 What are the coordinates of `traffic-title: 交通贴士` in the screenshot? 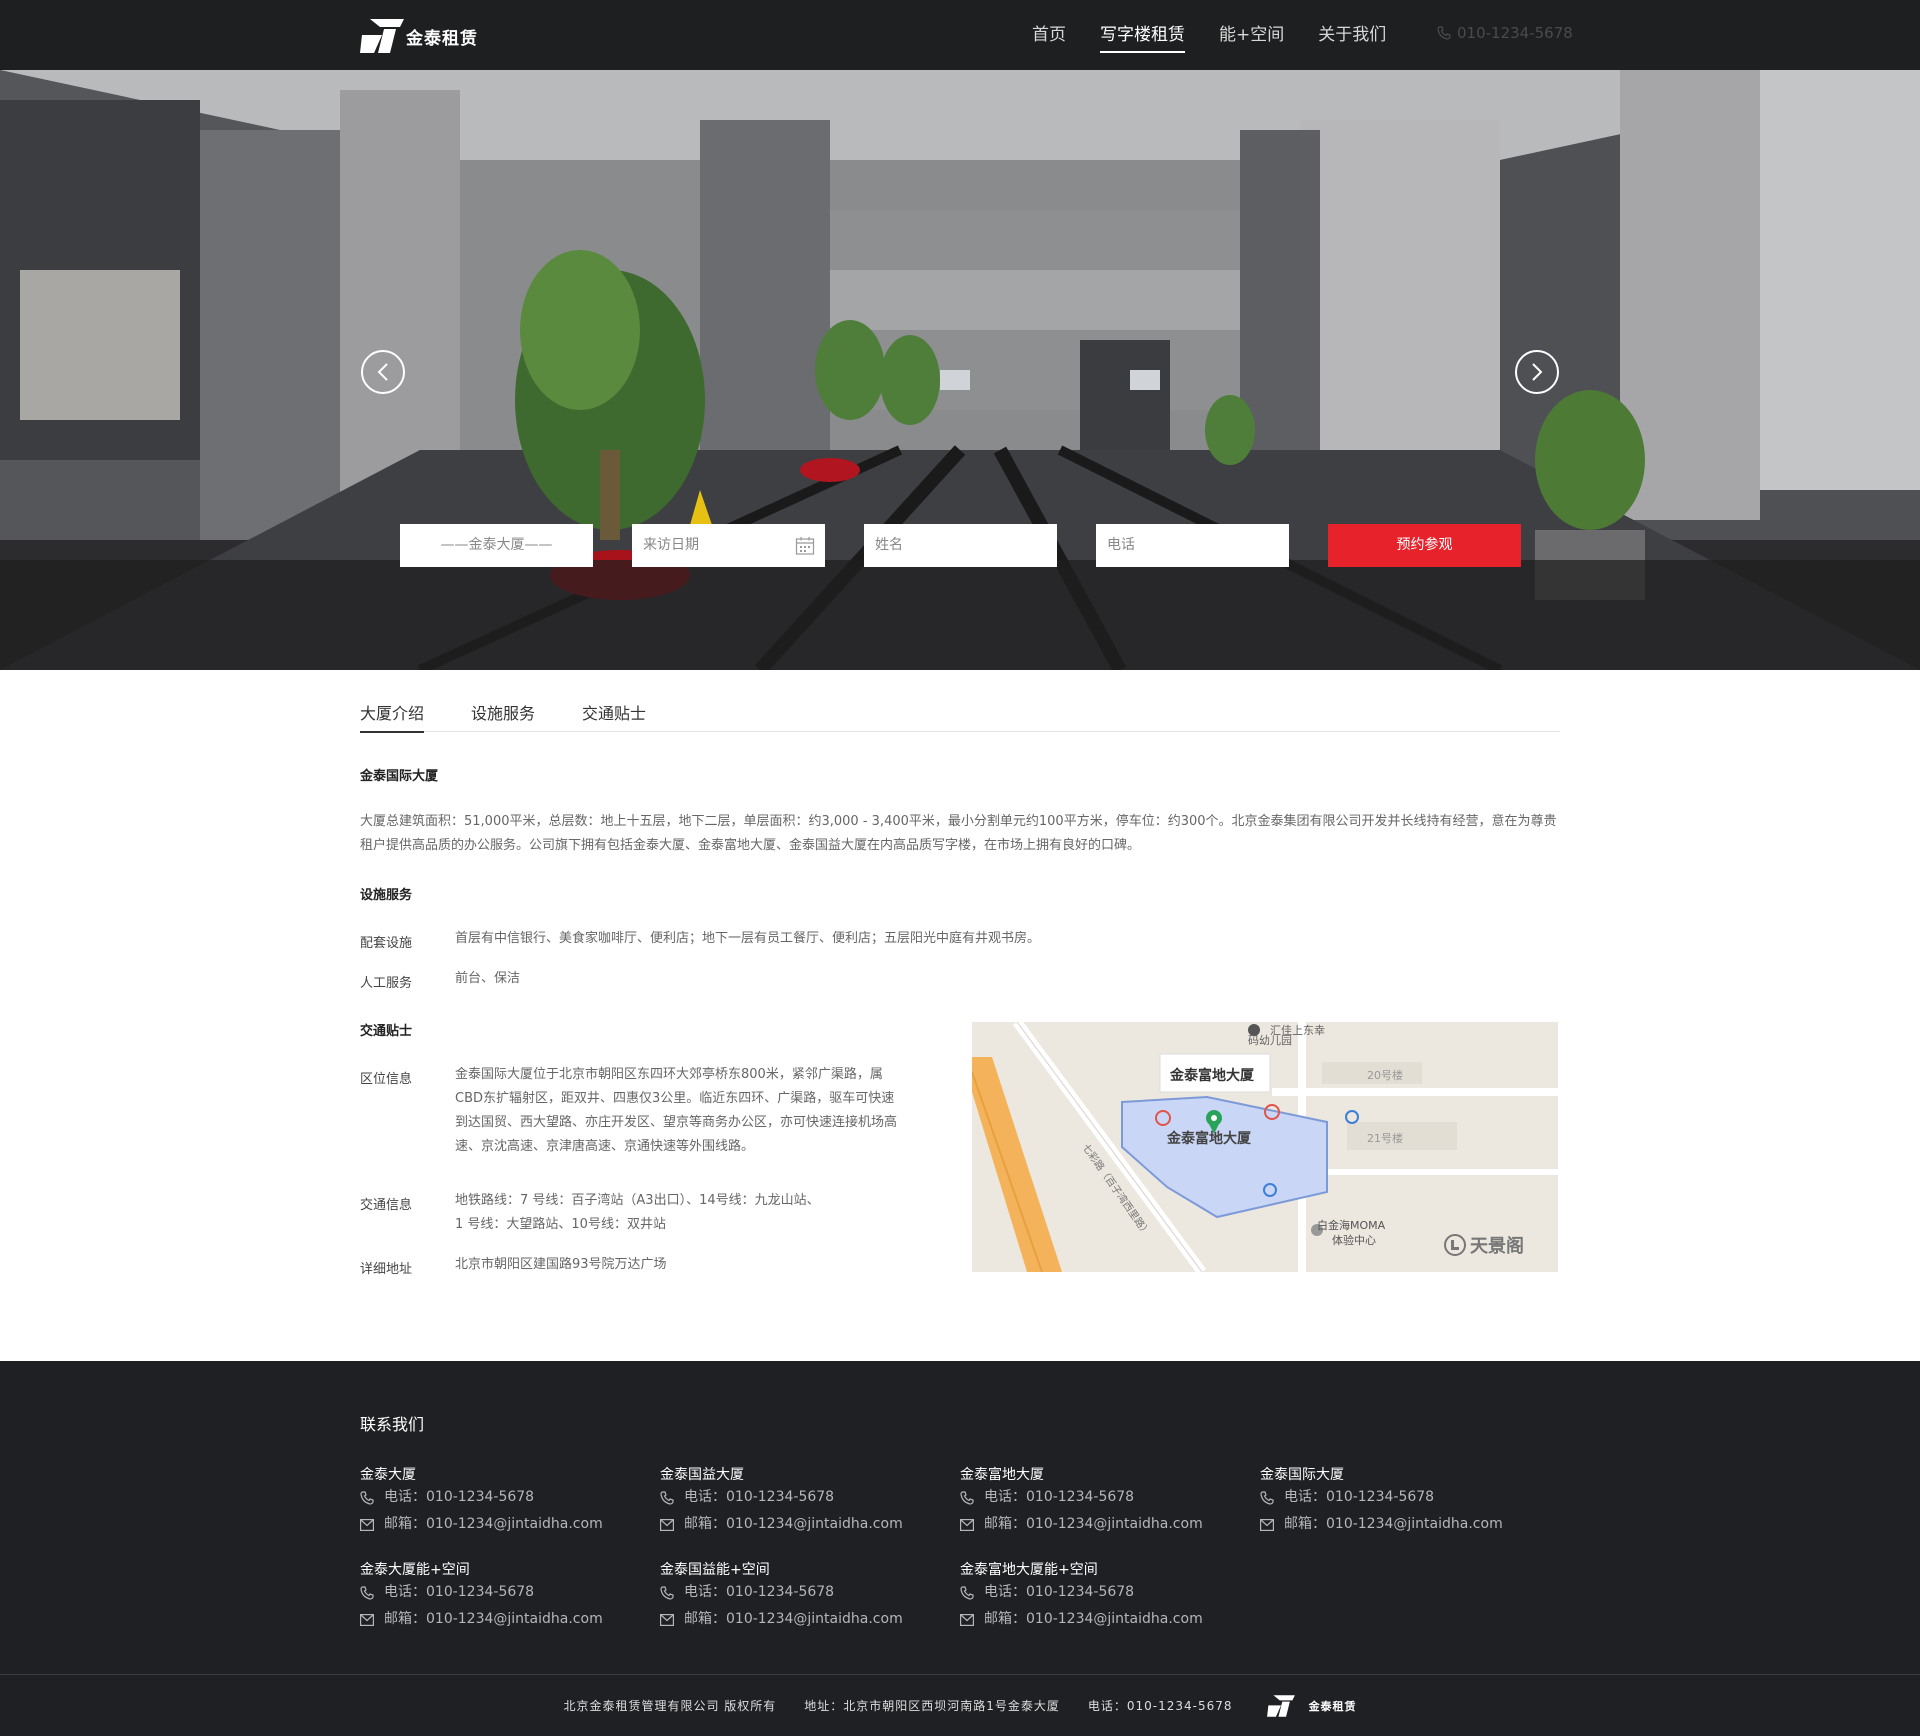 It's located at (386, 1031).